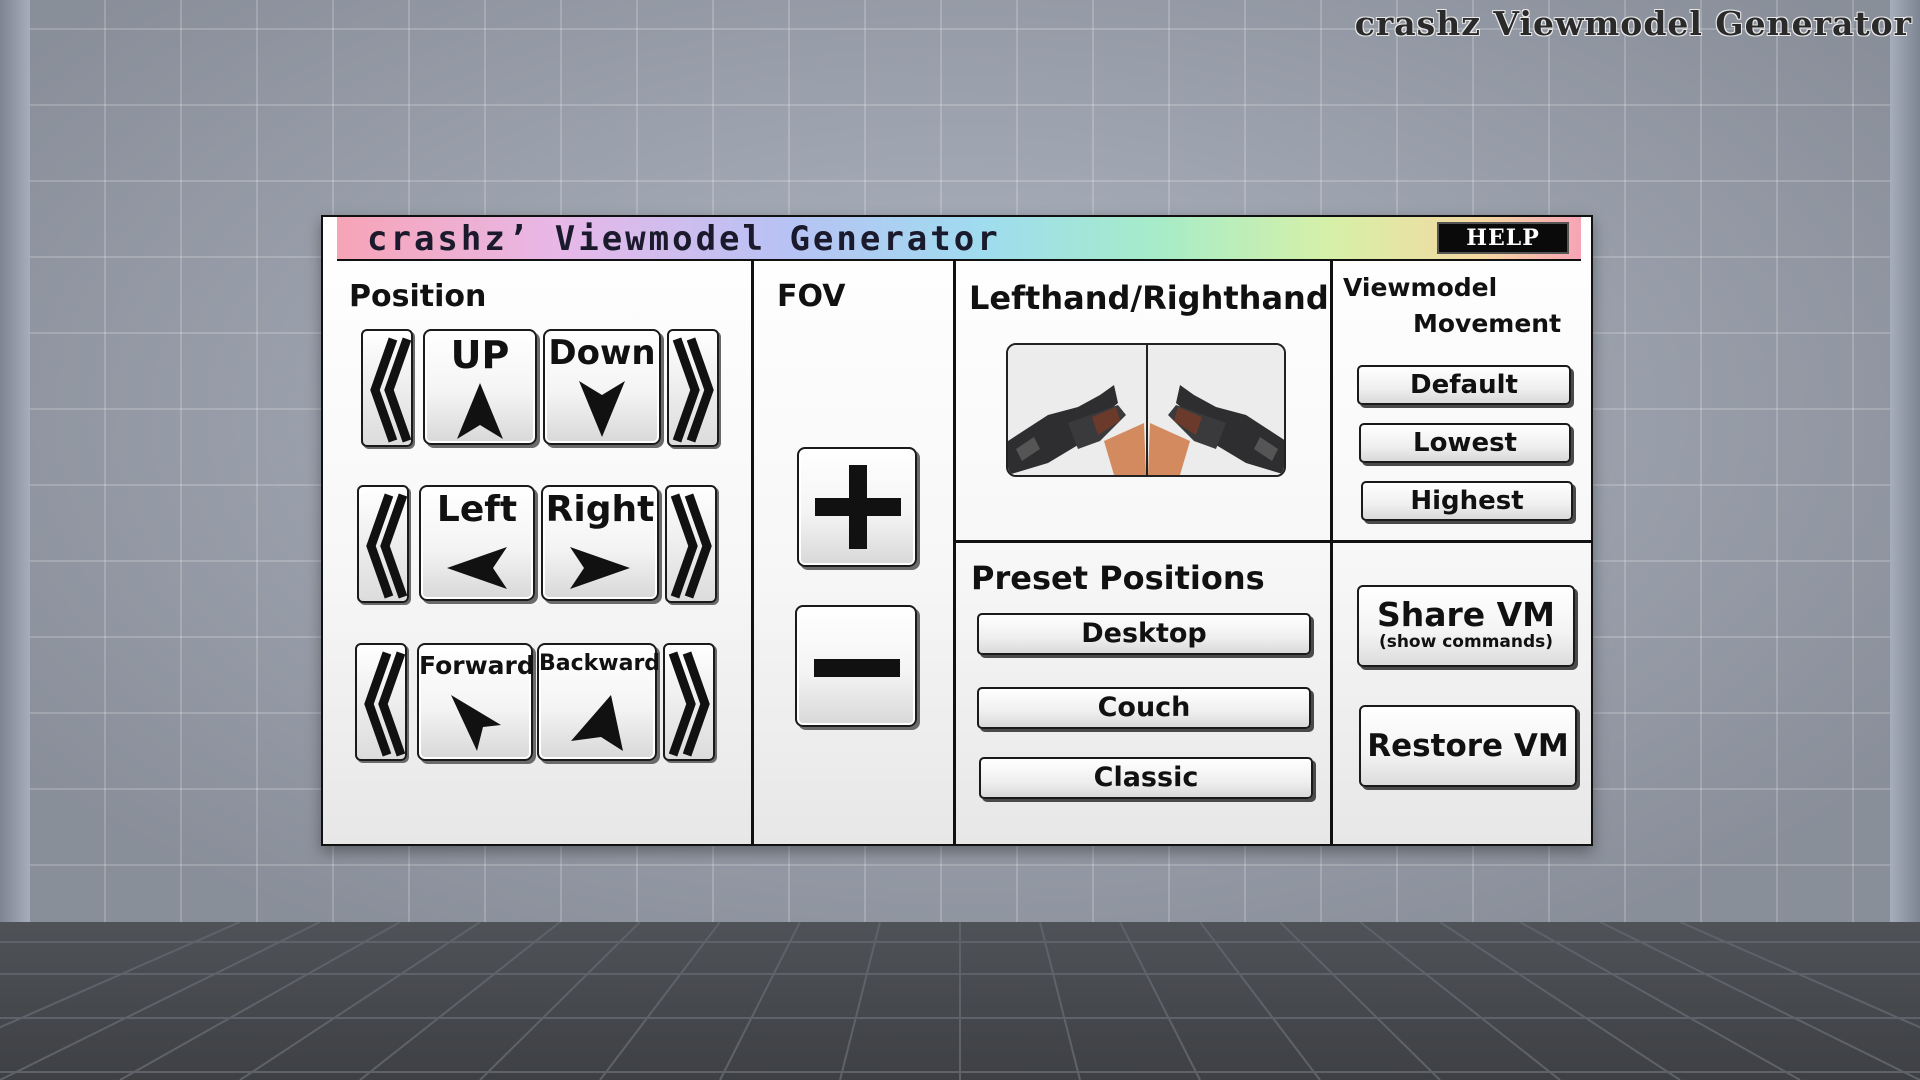 This screenshot has width=1920, height=1080. What do you see at coordinates (1149, 298) in the screenshot?
I see `hands-label: Lefthand/Righthand` at bounding box center [1149, 298].